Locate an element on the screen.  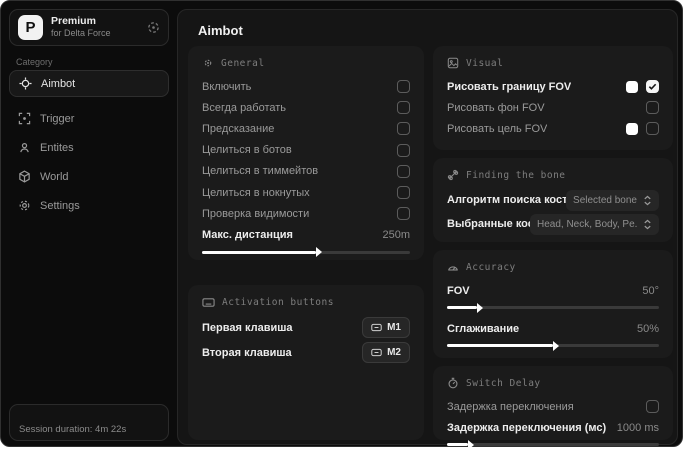
section-title: General is located at coordinates (243, 63).